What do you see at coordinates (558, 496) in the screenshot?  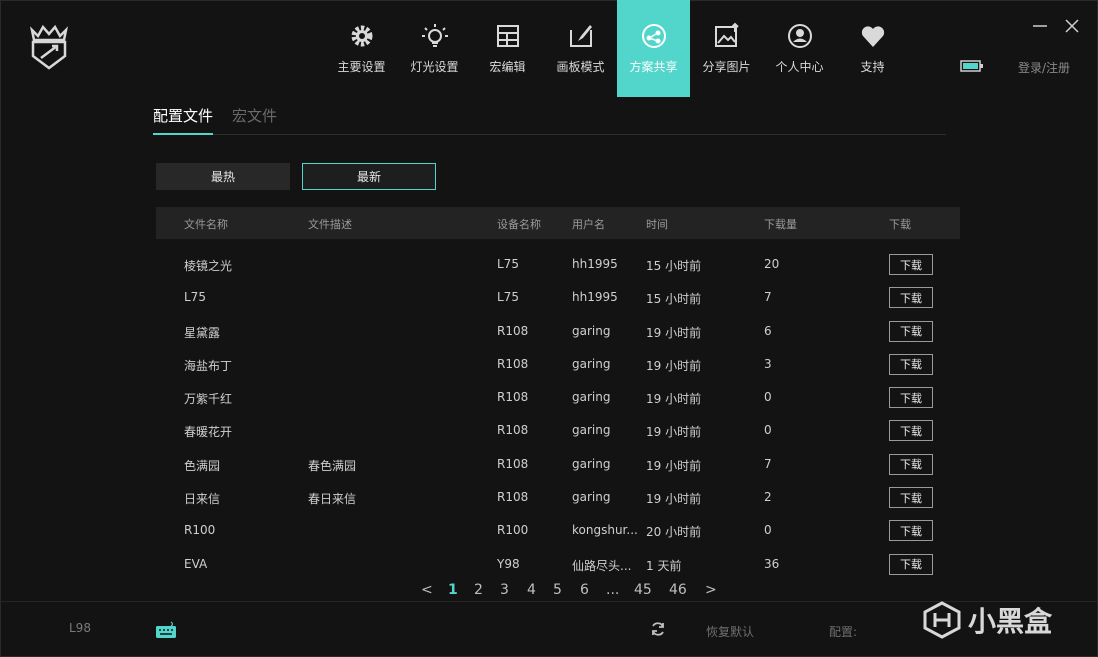 I see `table-row: 日来信 春日来信 R108 garing 19 小时前 2 下载` at bounding box center [558, 496].